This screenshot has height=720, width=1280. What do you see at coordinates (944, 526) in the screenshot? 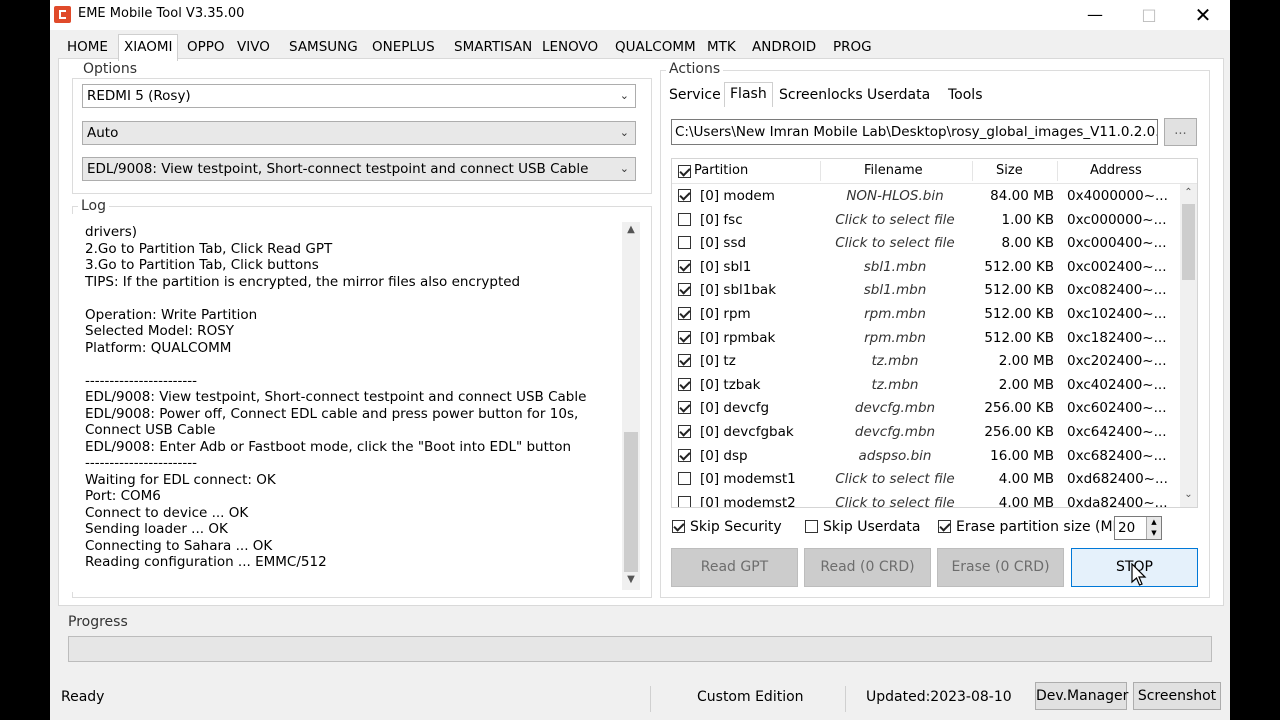
I see `erase-size-checkbox` at bounding box center [944, 526].